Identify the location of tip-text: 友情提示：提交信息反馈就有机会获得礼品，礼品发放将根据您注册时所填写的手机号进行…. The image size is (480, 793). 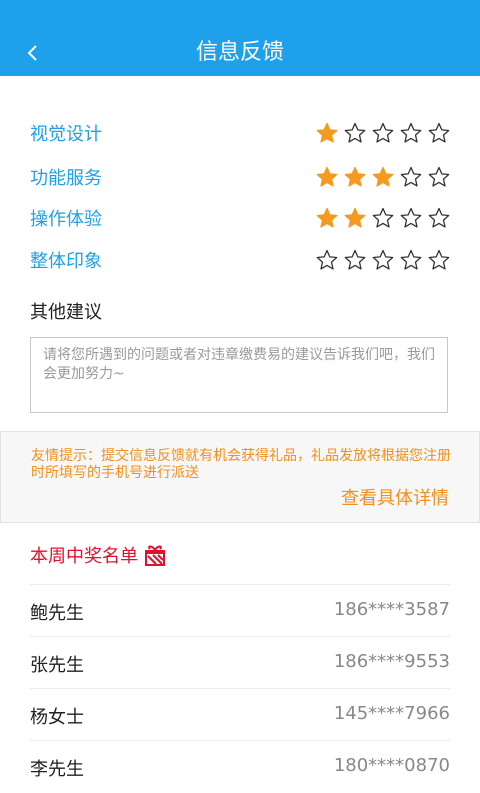
(241, 464).